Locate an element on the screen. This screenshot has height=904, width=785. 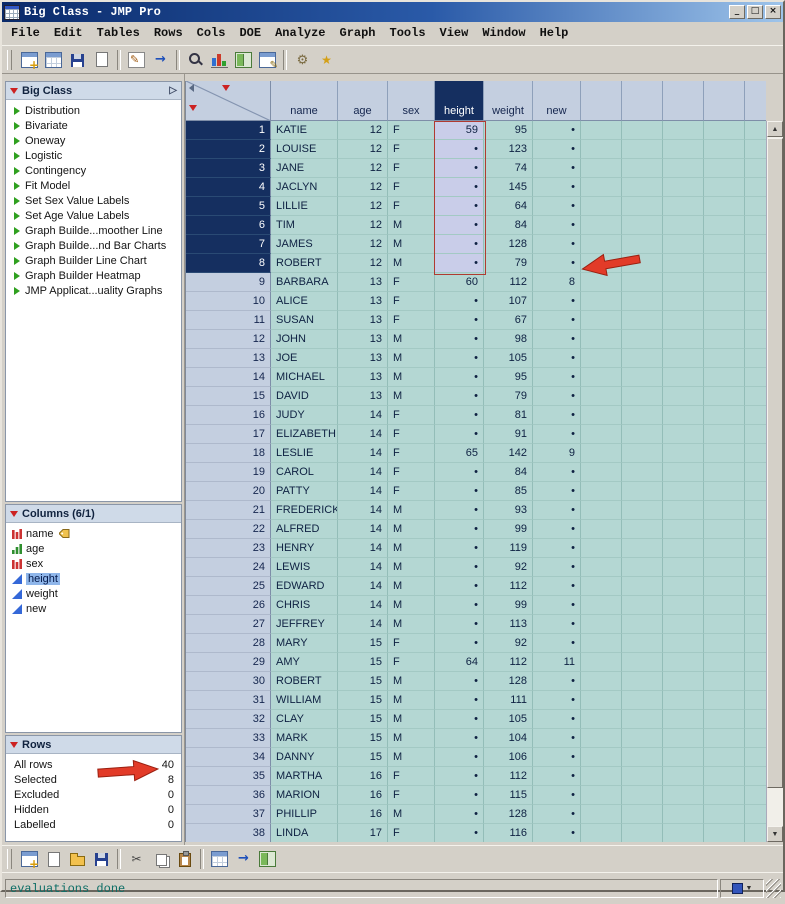
cell-weight: 93 is located at coordinates (508, 510).